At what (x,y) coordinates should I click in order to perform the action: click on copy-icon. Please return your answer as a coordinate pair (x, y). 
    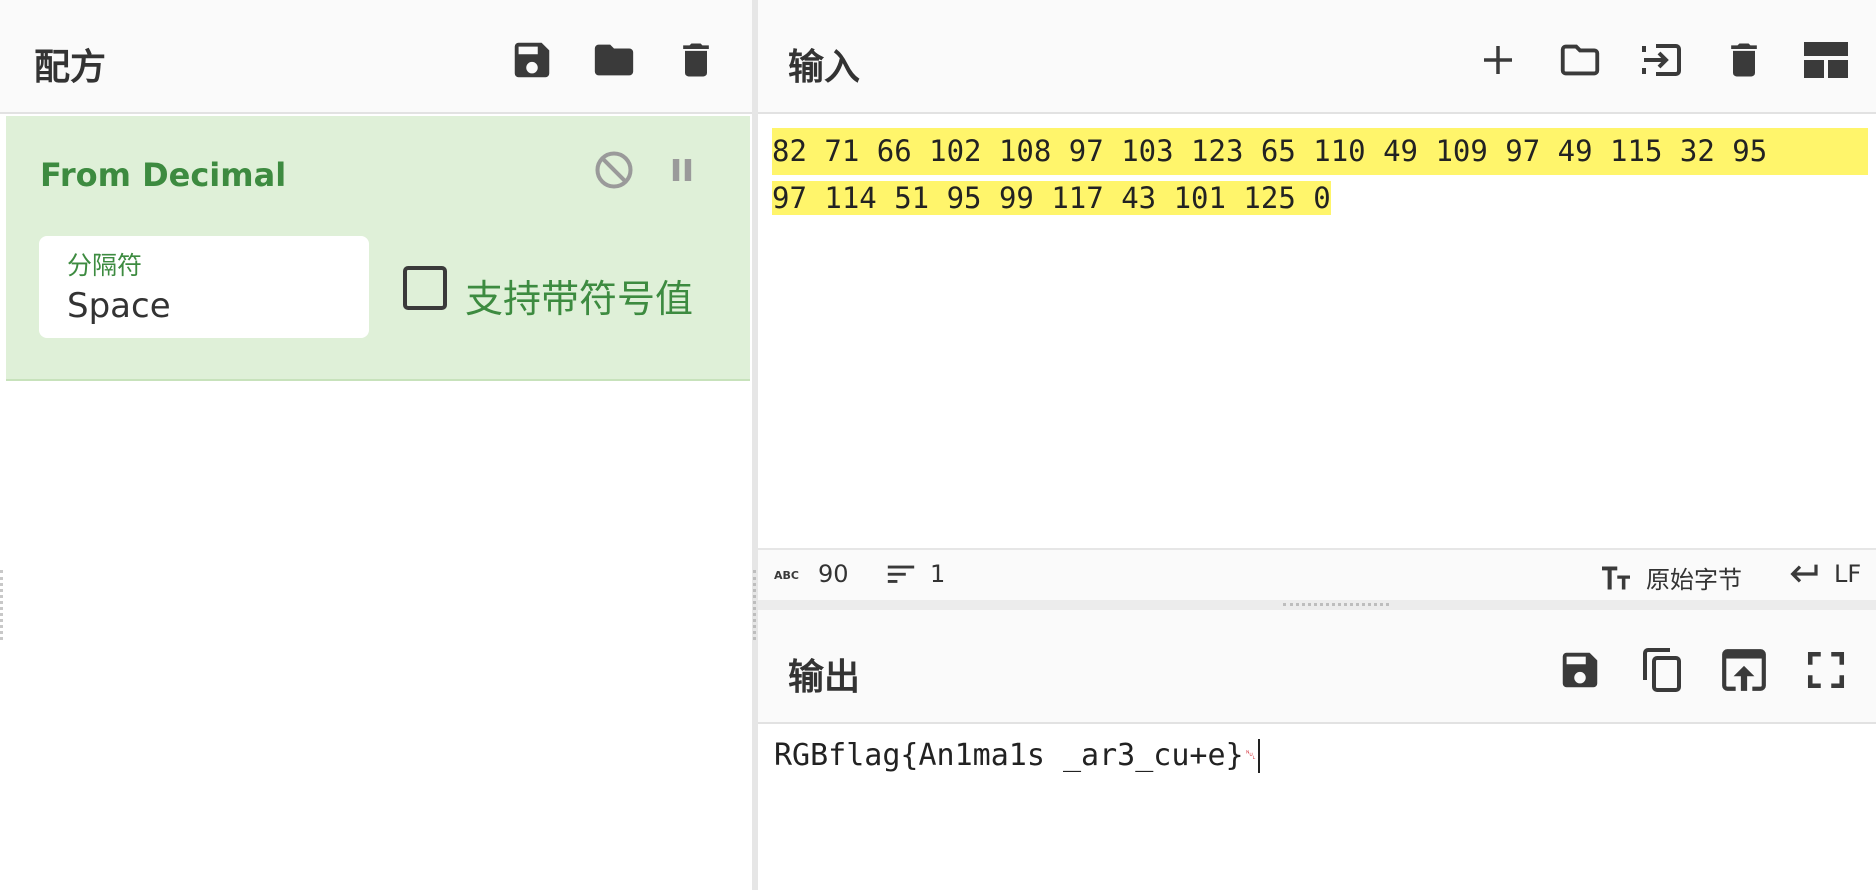
    Looking at the image, I should click on (1662, 670).